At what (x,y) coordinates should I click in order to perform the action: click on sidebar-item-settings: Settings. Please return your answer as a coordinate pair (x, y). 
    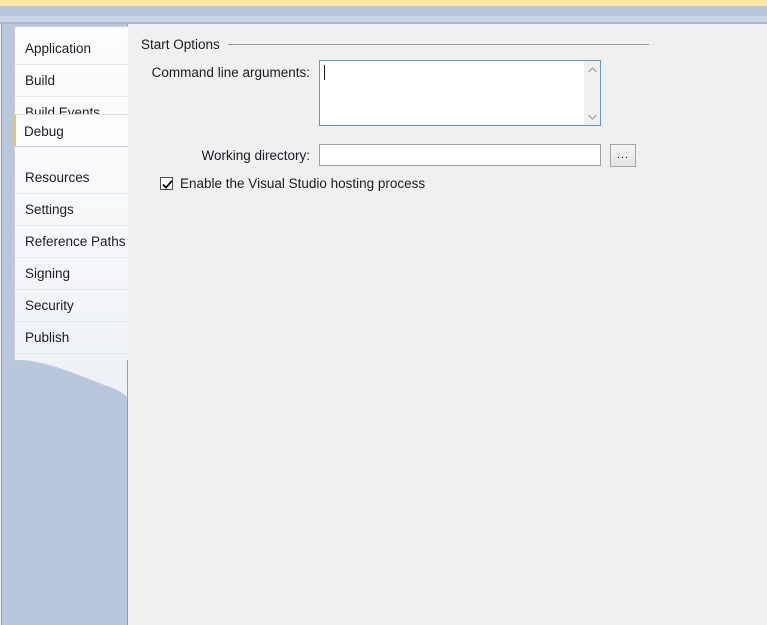
    Looking at the image, I should click on (71, 210).